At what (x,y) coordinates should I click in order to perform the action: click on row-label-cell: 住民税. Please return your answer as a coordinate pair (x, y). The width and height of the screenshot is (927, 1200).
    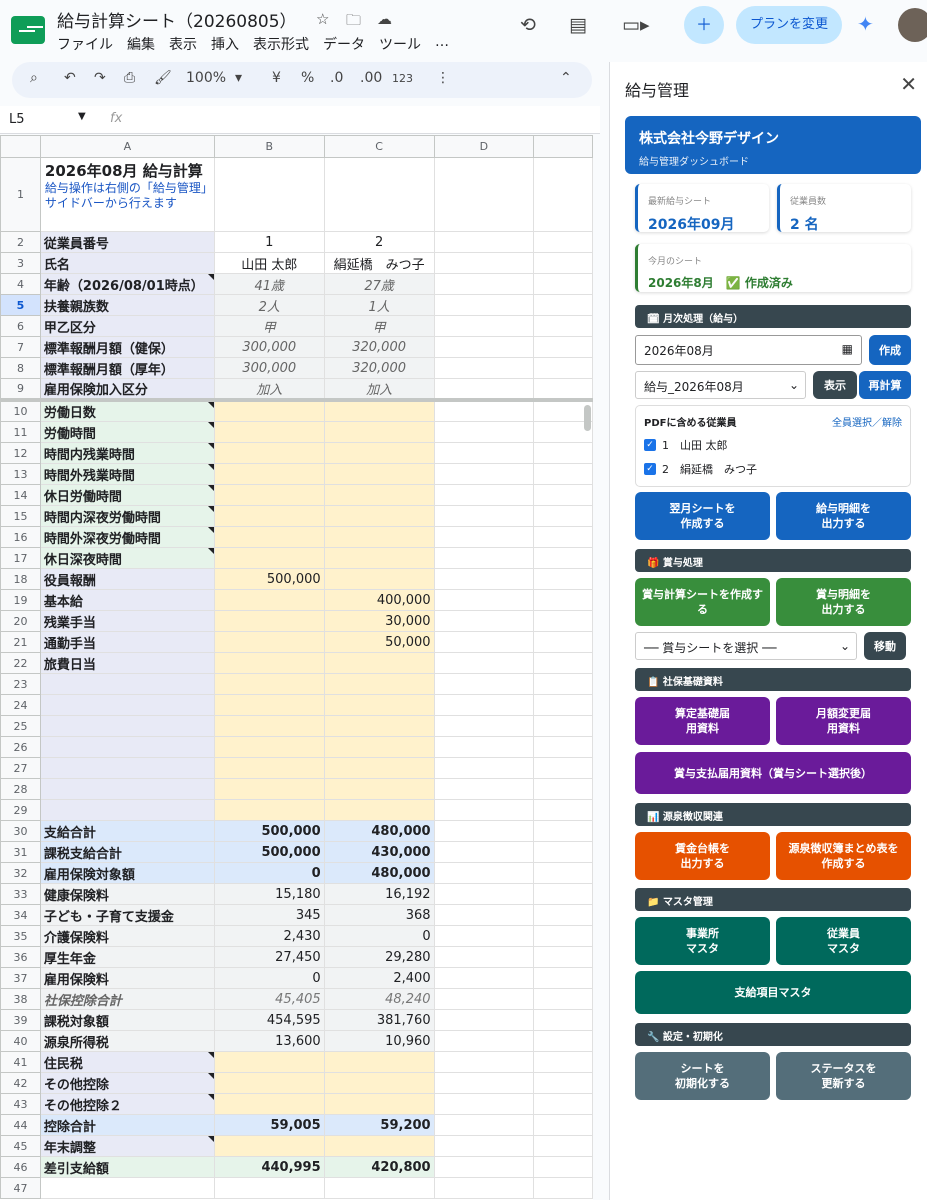
    Looking at the image, I should click on (127, 1062).